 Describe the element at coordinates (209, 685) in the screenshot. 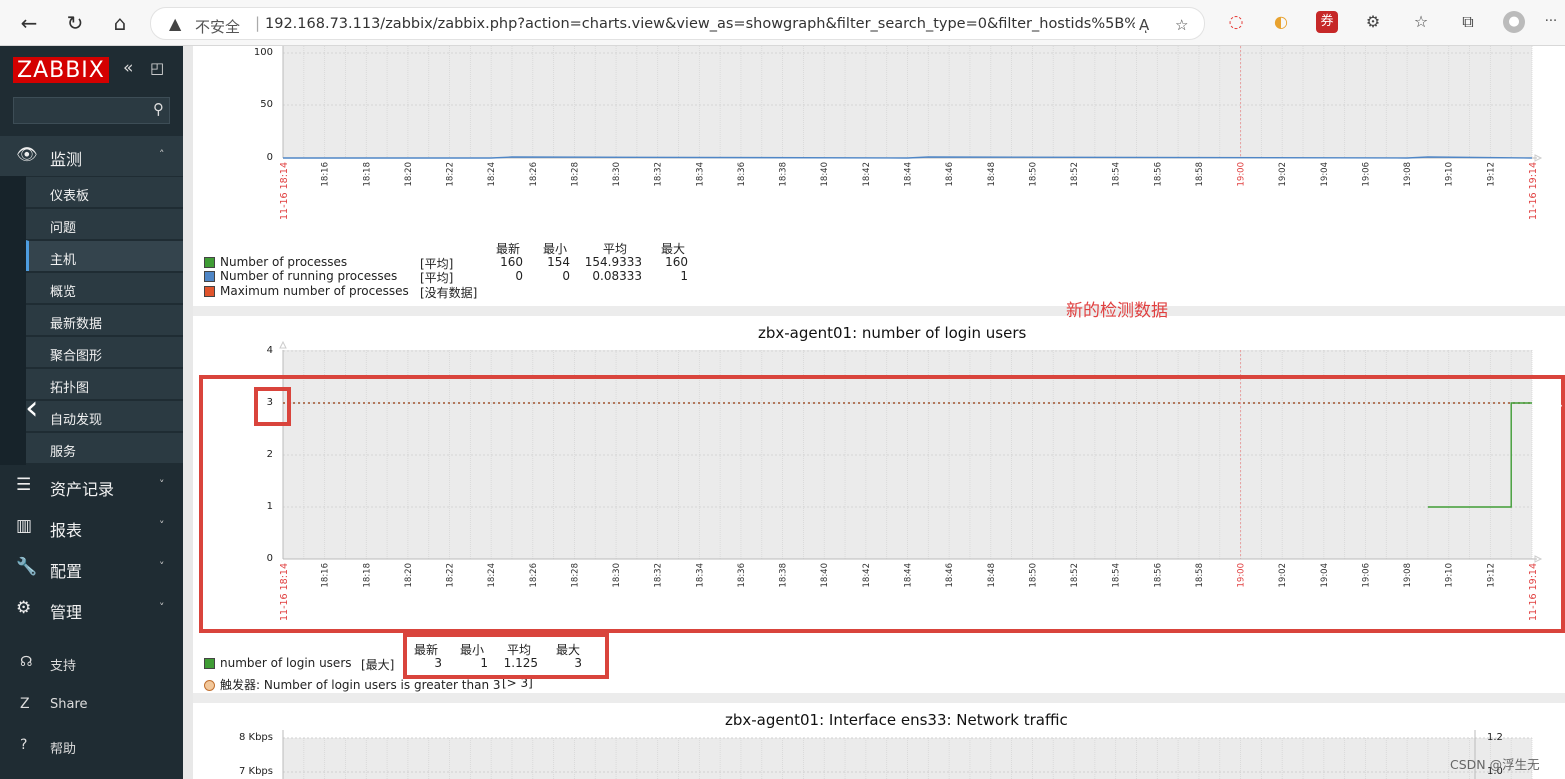

I see `trigger-icon` at that location.